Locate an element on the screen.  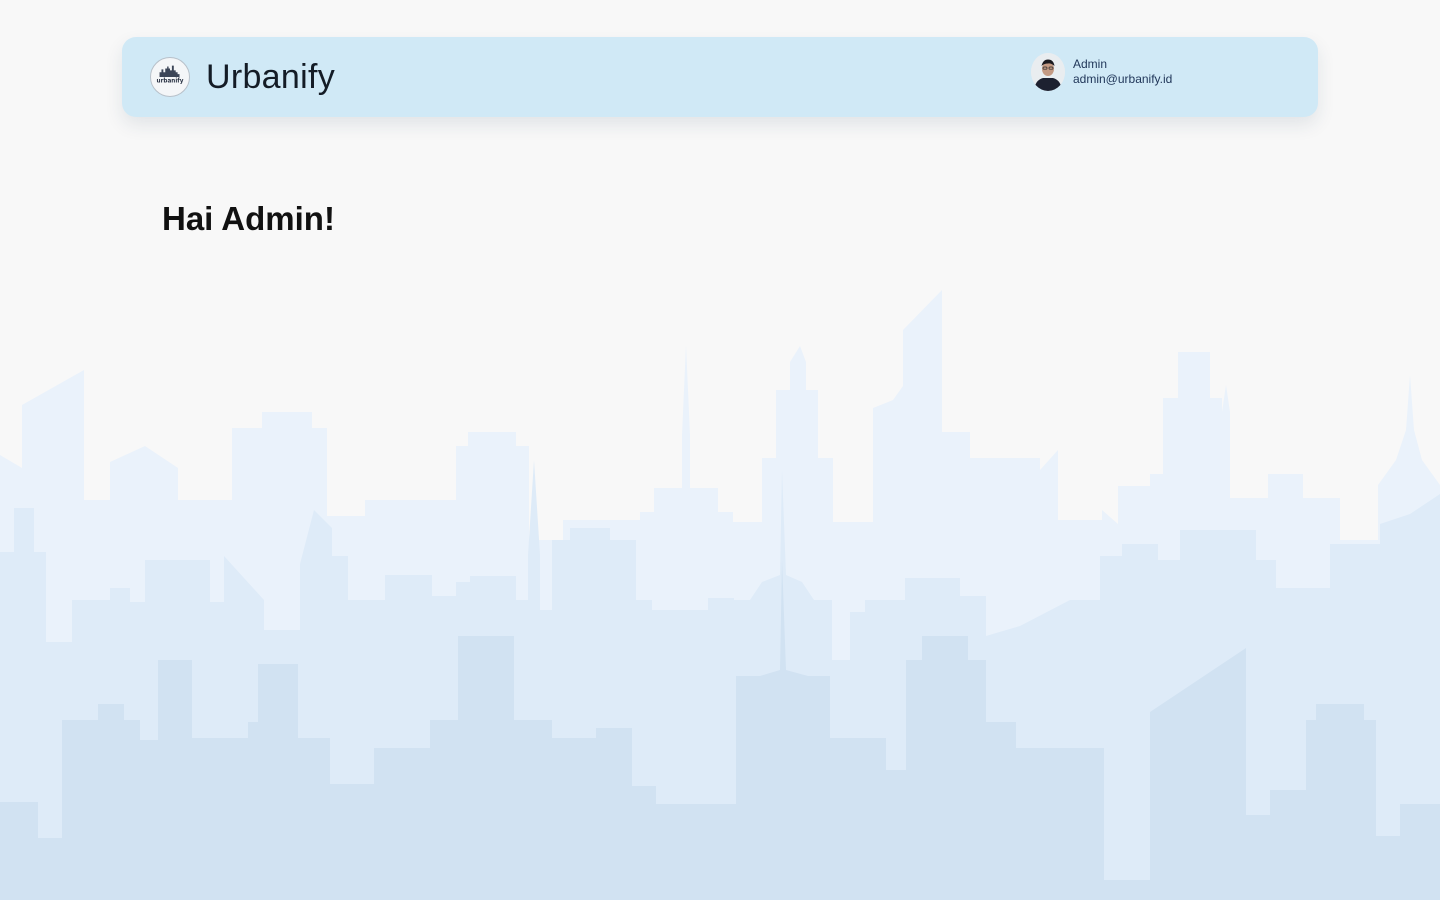
city-skyline-logo-icon: urbanify is located at coordinates (170, 77).